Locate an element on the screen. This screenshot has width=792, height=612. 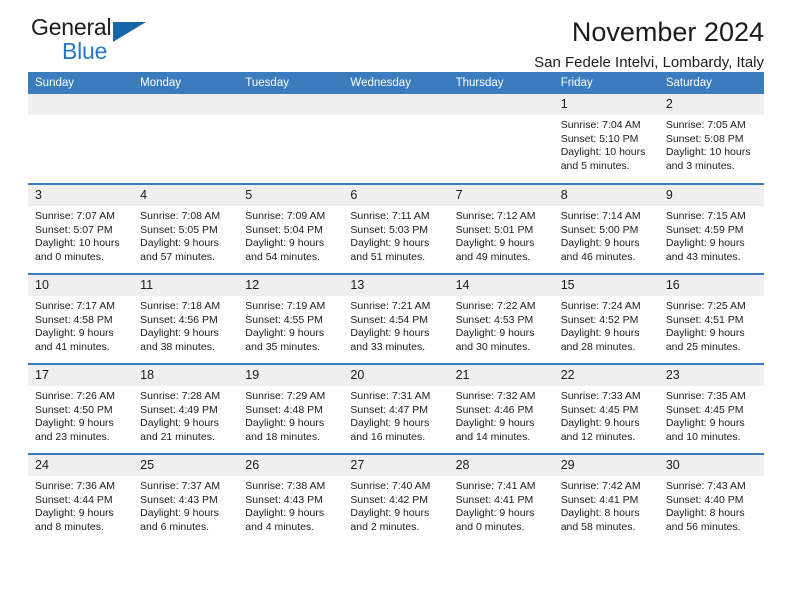
brand-logo: General Blue is located at coordinates (103, 42).